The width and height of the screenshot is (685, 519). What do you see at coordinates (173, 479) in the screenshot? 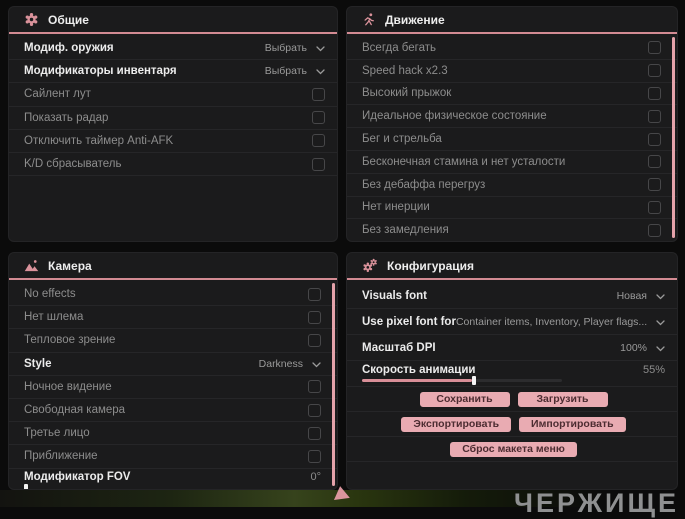
I see `row-slider: Модификатор FOV 0°` at bounding box center [173, 479].